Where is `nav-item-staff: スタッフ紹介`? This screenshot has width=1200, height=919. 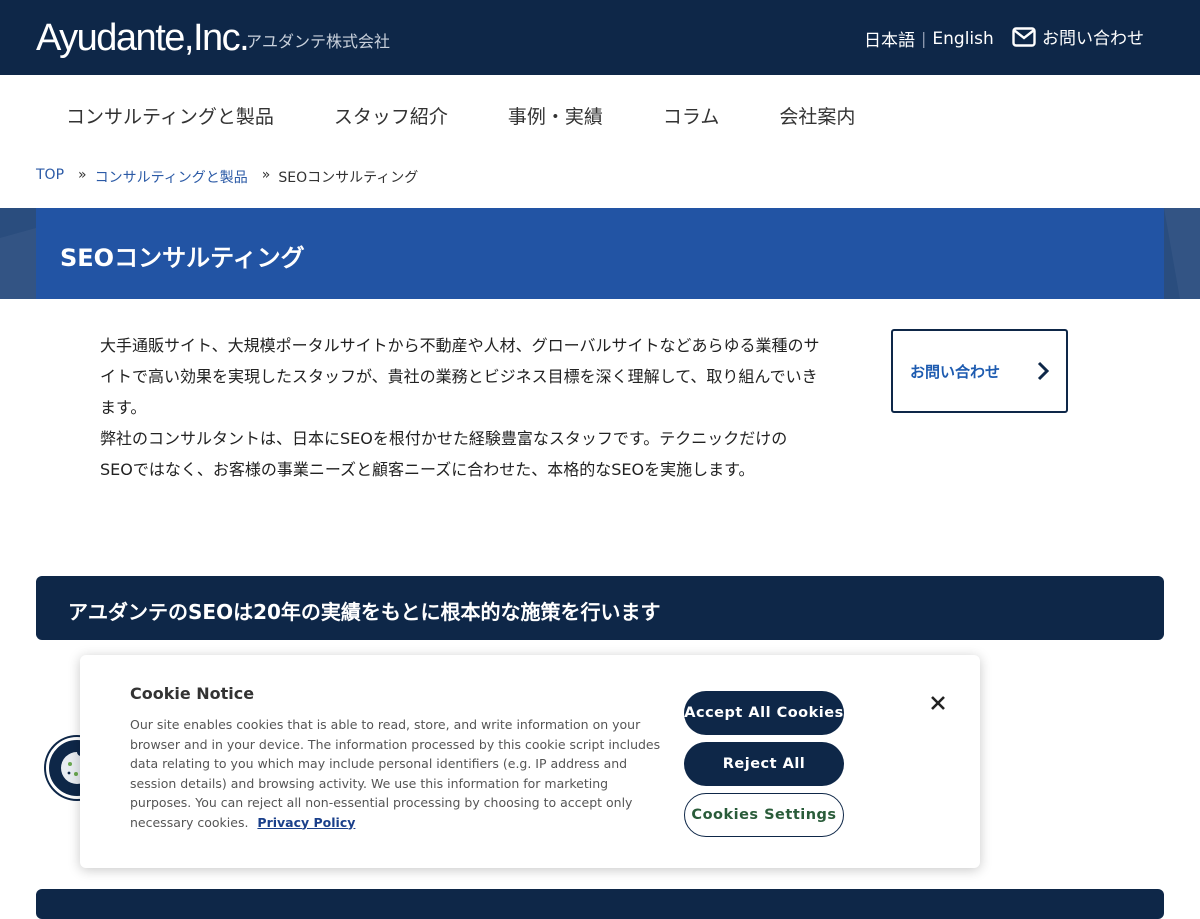
nav-item-staff: スタッフ紹介 is located at coordinates (391, 115).